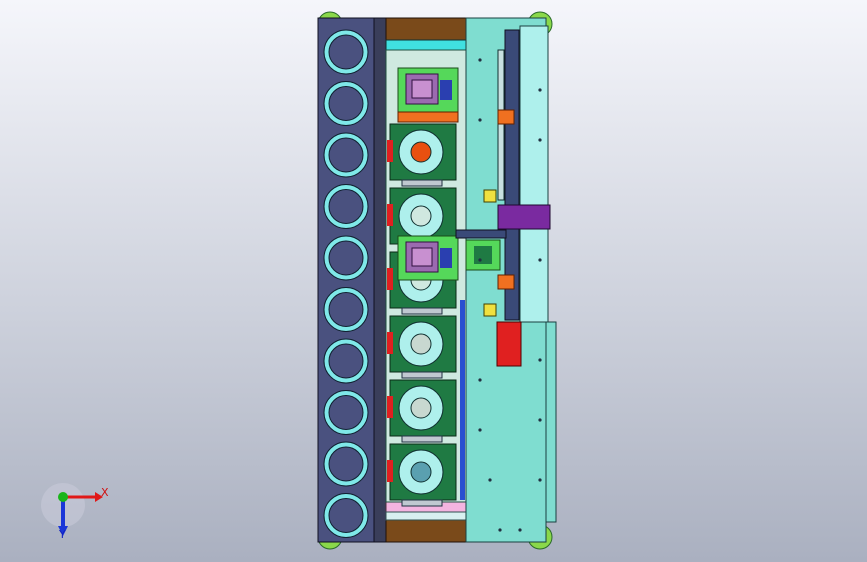 This screenshot has width=867, height=562. What do you see at coordinates (426, 531) in the screenshot?
I see `wood-bar-bottom` at bounding box center [426, 531].